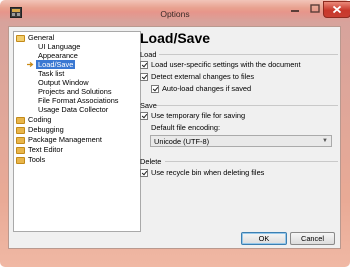 This screenshot has width=350, height=267. Describe the element at coordinates (30, 64) in the screenshot. I see `arrow-right-icon` at that location.